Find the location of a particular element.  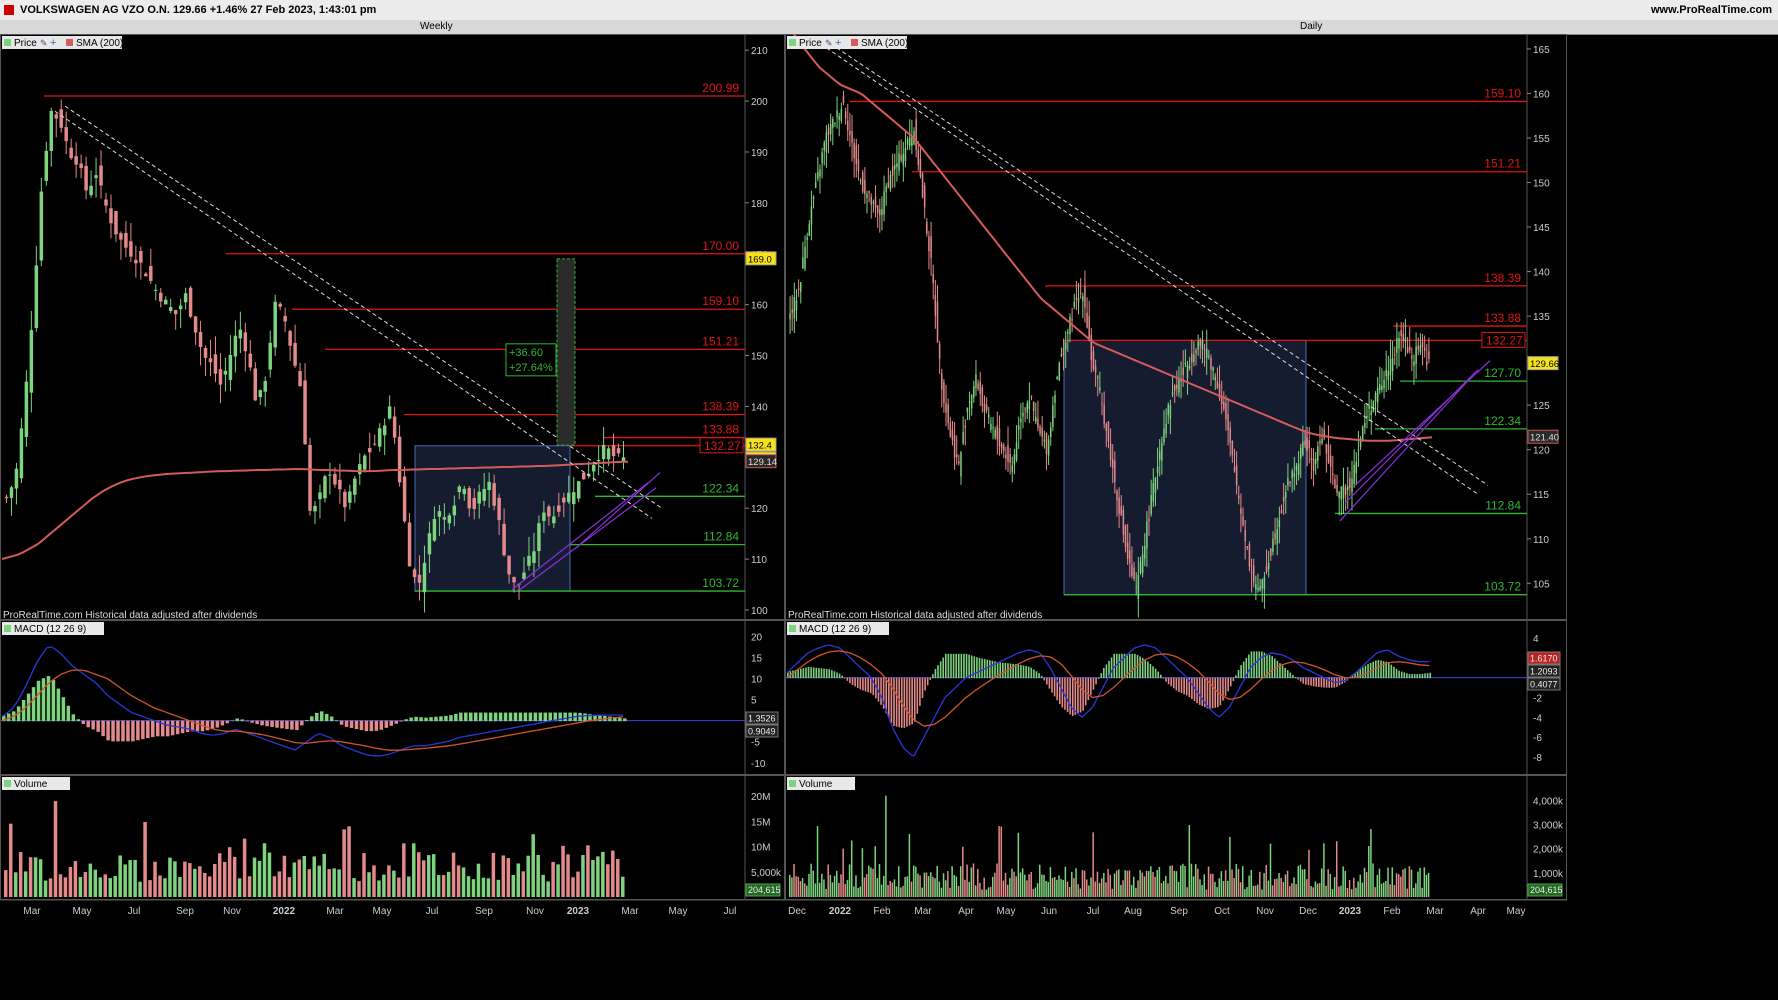

price-axis-tick: 120 is located at coordinates (1541, 451).